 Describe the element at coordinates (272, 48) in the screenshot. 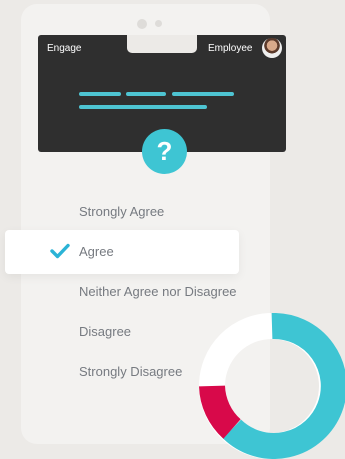

I see `employee-avatar` at that location.